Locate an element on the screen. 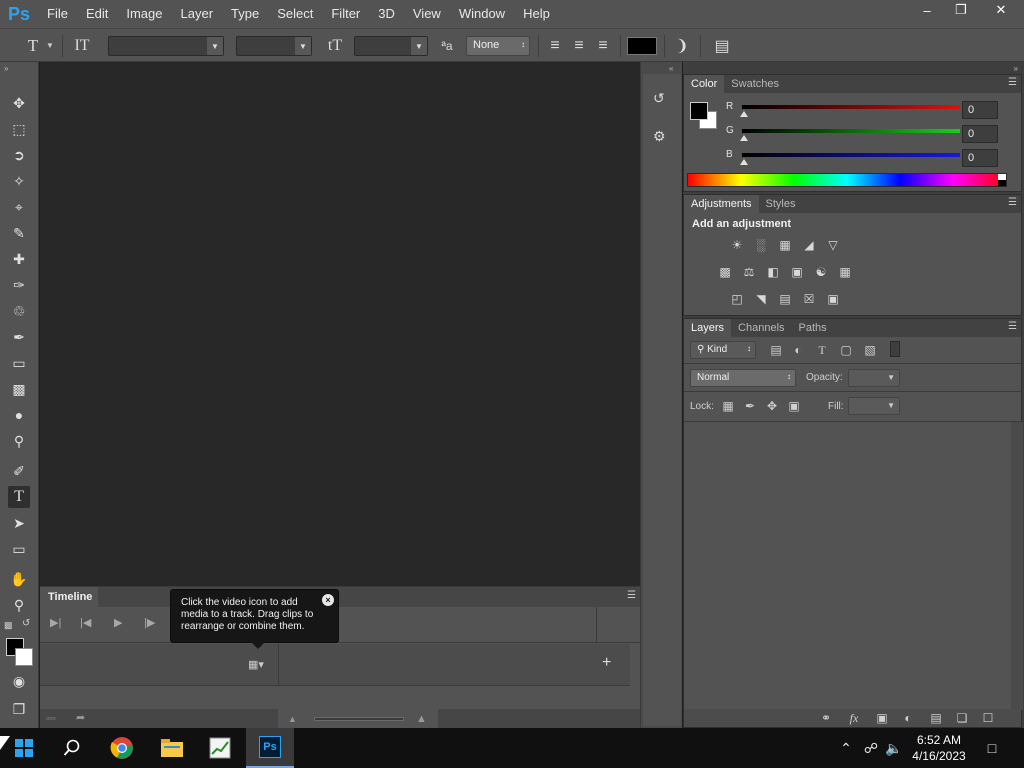 Image resolution: width=1024 pixels, height=768 pixels. font-family-dropdown: ▼ is located at coordinates (166, 46).